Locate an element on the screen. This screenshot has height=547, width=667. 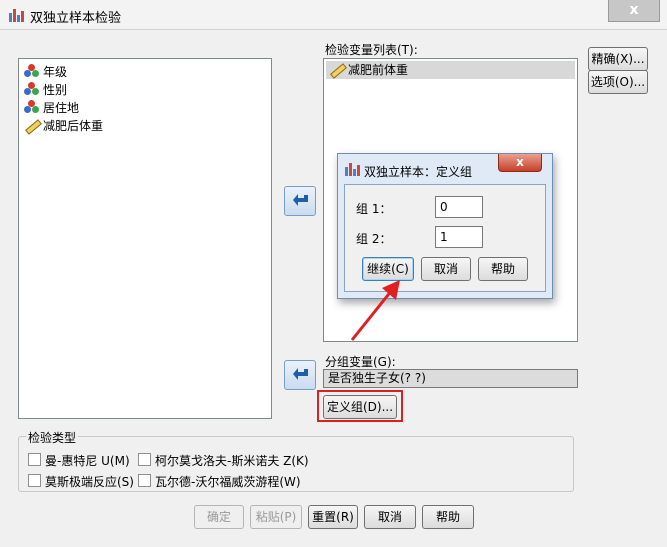
list-item-label: 居住地 is located at coordinates (61, 108).